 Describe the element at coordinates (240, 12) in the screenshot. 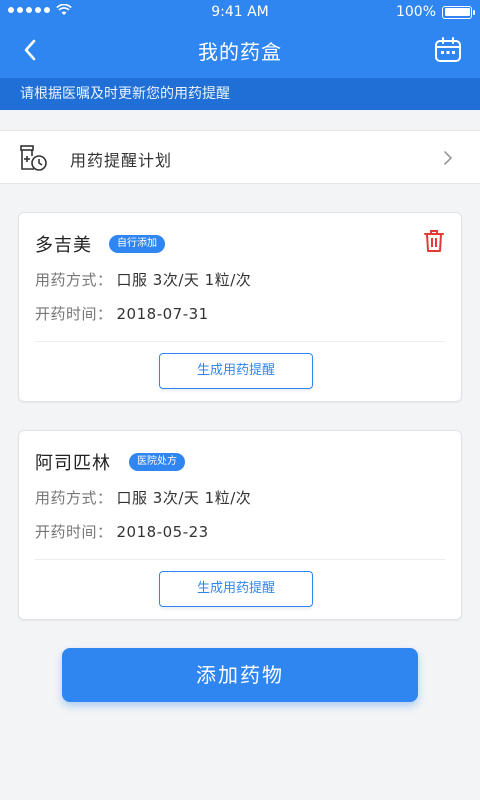

I see `status-bar: 9:41 AM 100%` at that location.